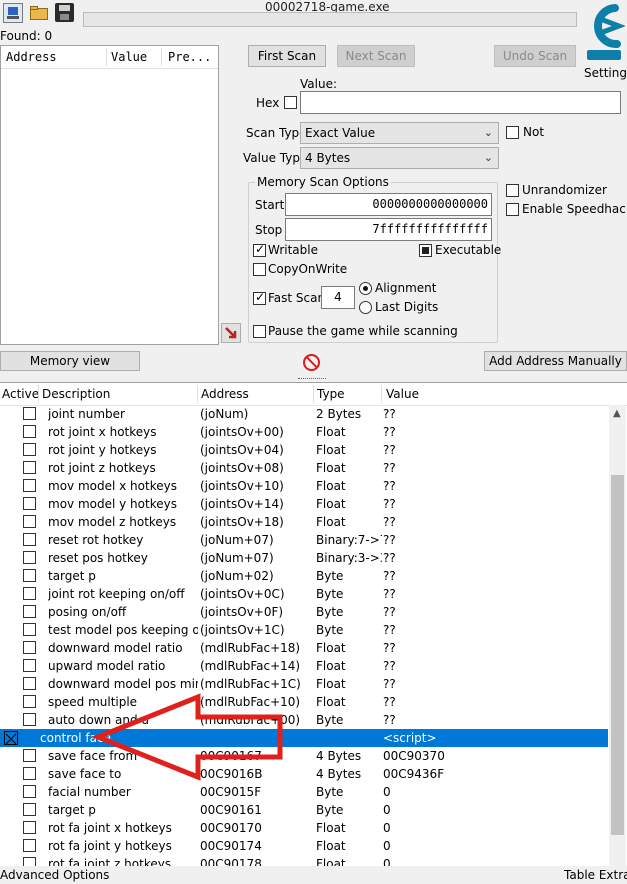 This screenshot has height=884, width=627. Describe the element at coordinates (617, 655) in the screenshot. I see `scroll-thumb` at that location.